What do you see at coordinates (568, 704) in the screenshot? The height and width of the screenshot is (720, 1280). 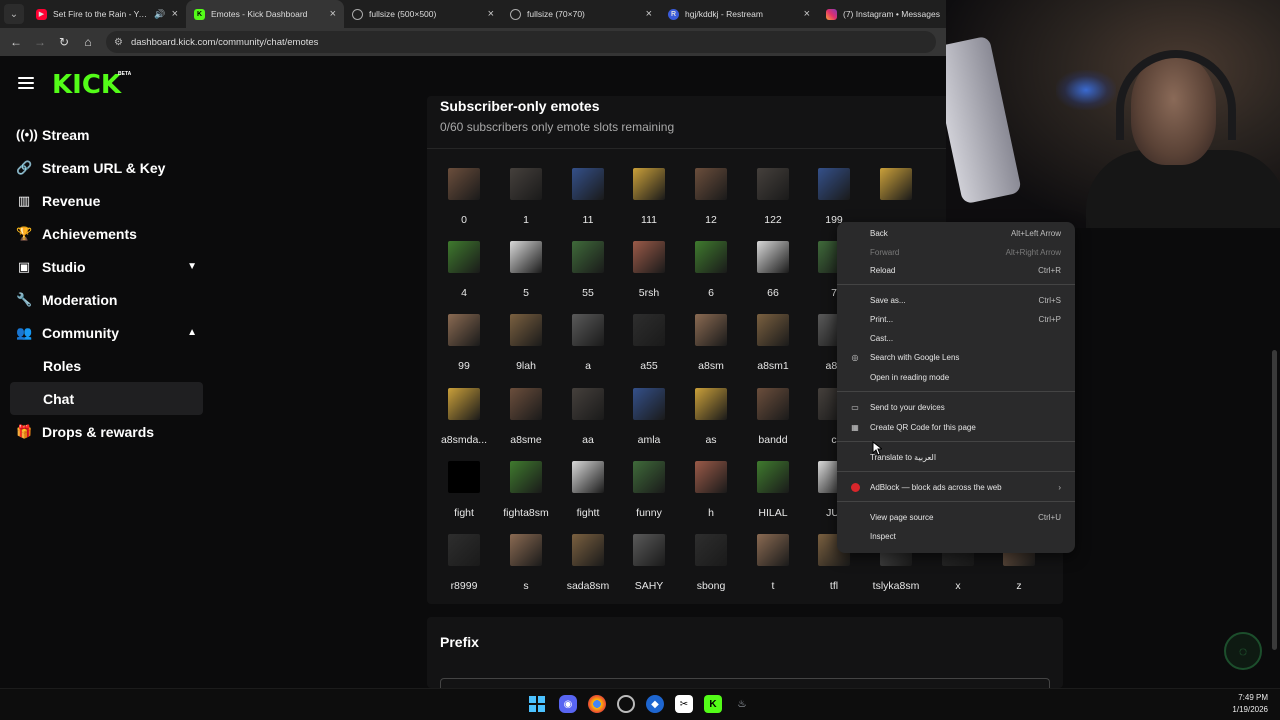 I see `discord-icon: ◉` at bounding box center [568, 704].